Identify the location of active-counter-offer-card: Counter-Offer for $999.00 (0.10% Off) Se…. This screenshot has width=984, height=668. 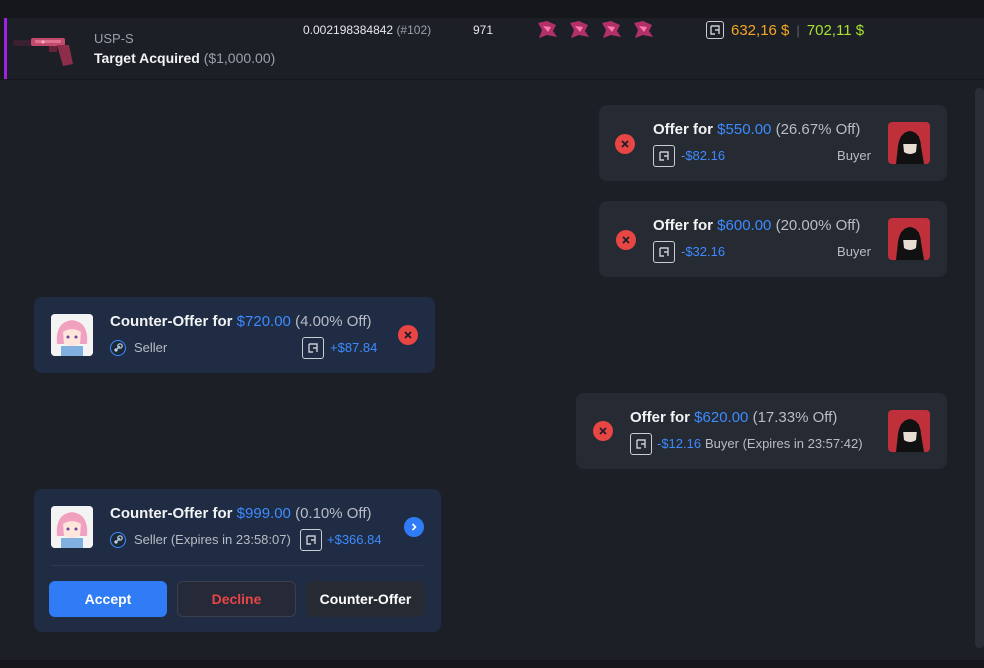
(237, 560).